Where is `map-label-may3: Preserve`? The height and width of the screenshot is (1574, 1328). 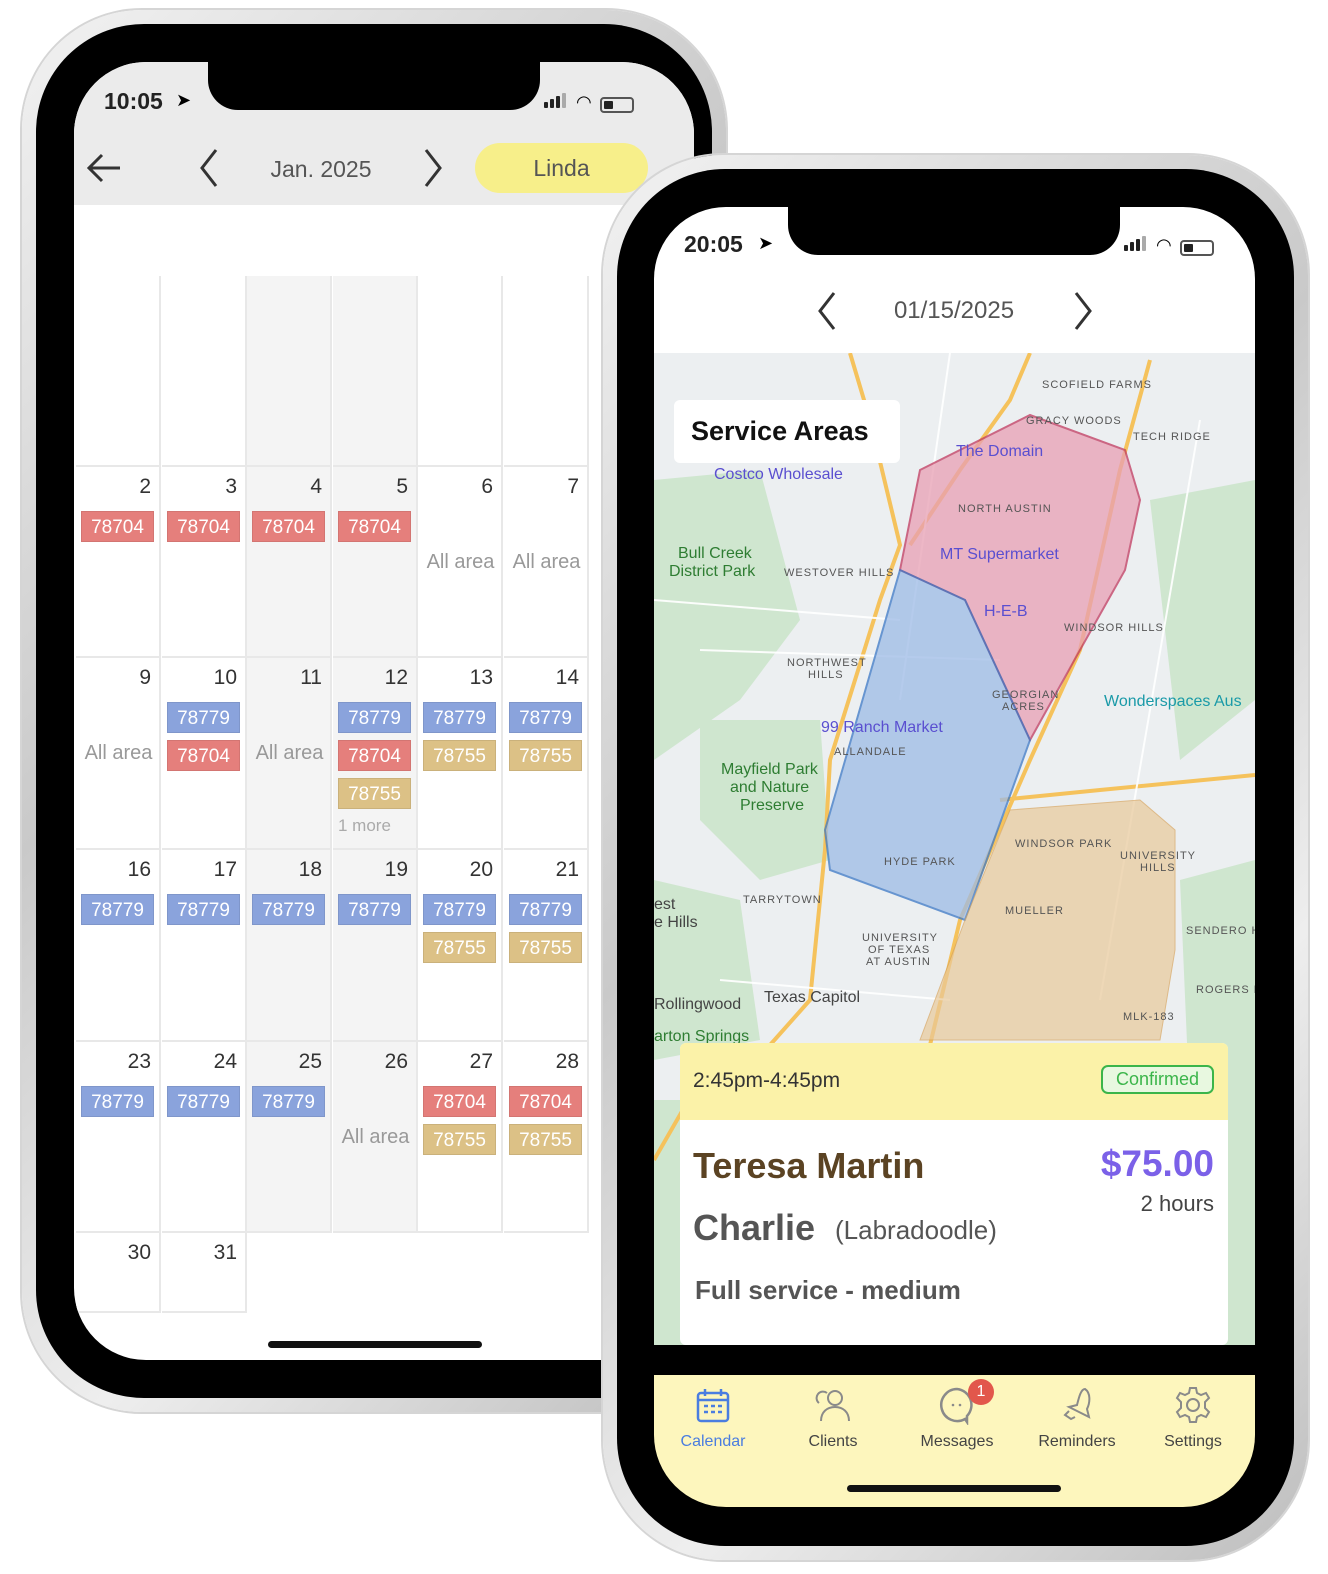
map-label-may3: Preserve is located at coordinates (772, 805).